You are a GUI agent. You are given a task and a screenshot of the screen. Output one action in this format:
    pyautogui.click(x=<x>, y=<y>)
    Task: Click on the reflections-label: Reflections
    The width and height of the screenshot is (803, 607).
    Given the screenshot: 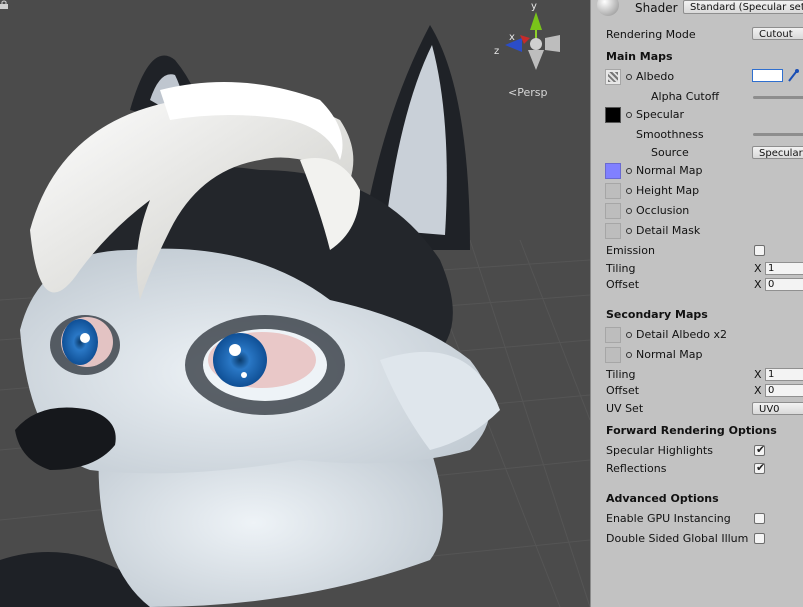 What is the action you would take?
    pyautogui.click(x=636, y=468)
    